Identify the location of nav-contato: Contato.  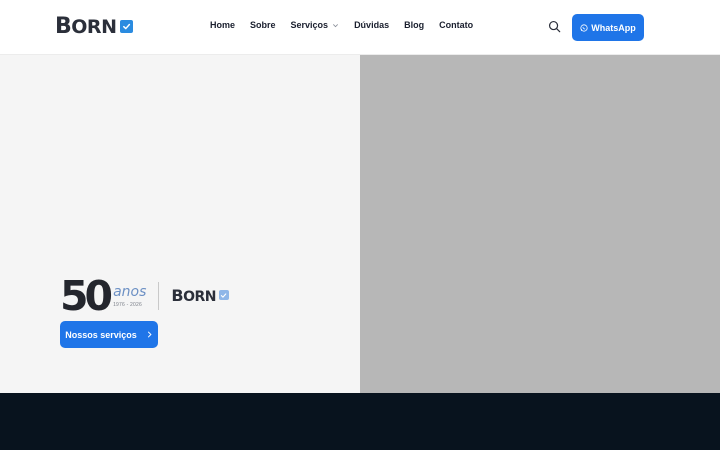
(456, 25).